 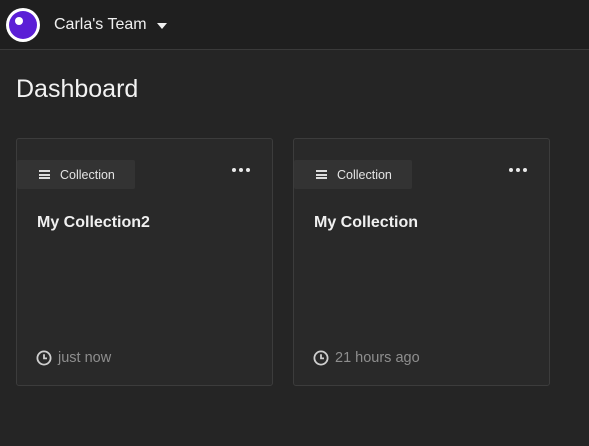 What do you see at coordinates (294, 25) in the screenshot?
I see `top-bar: Carla's Team` at bounding box center [294, 25].